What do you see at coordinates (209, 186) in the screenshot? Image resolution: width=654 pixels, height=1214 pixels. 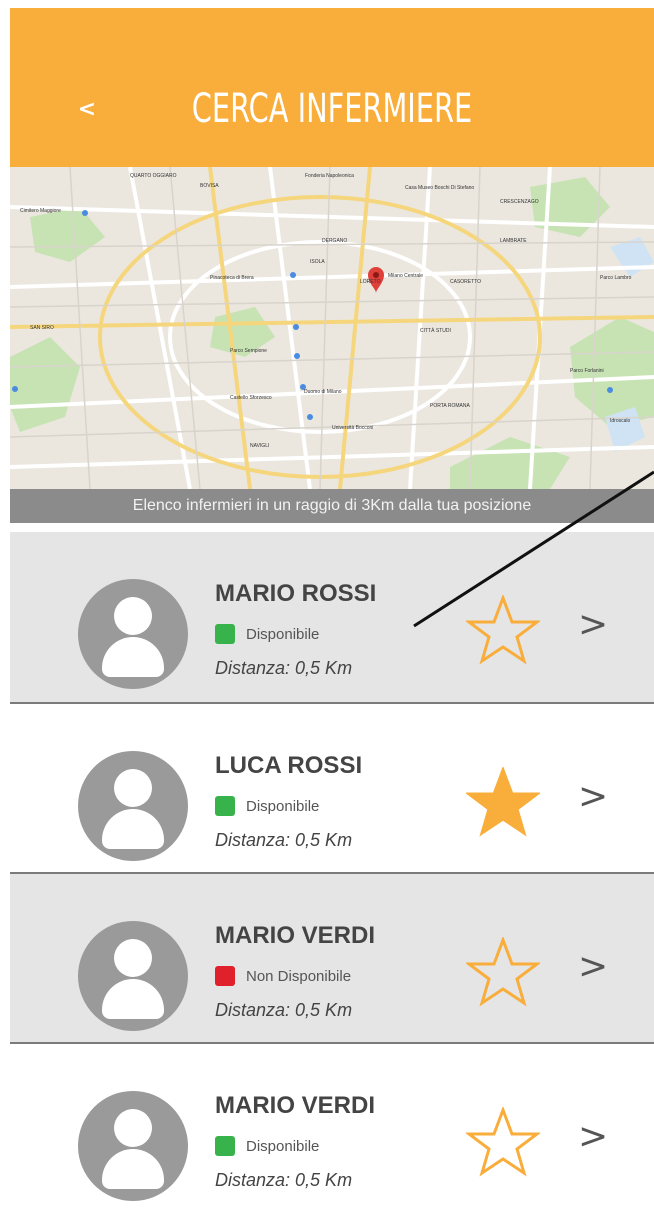 I see `map-label: BOVISA` at bounding box center [209, 186].